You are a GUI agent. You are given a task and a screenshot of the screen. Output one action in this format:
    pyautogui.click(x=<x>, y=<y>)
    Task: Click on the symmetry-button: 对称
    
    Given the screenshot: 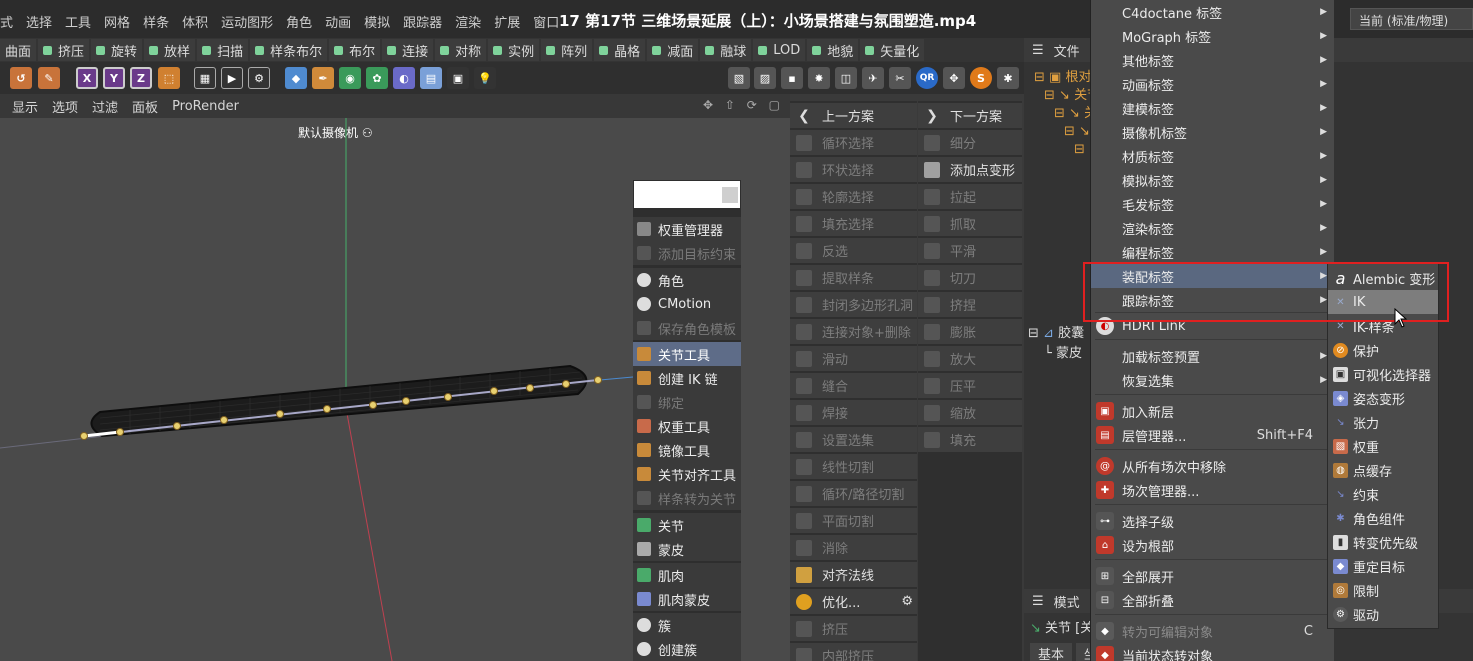 What is the action you would take?
    pyautogui.click(x=461, y=50)
    